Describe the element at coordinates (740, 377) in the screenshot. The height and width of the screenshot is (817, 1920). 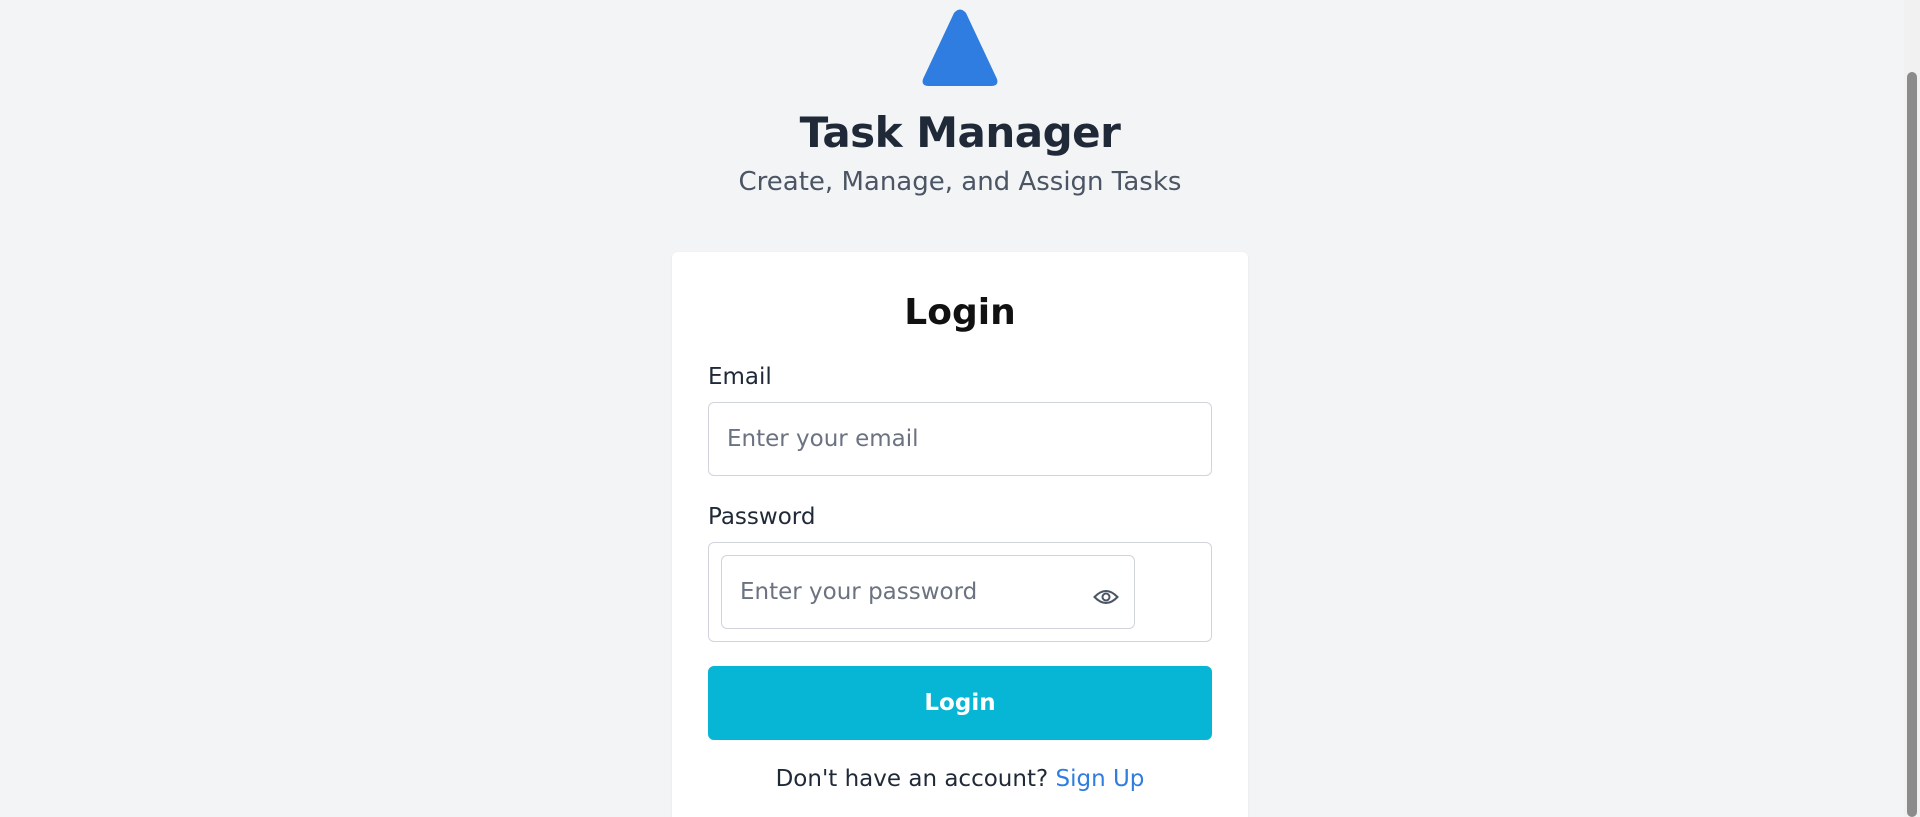
I see `email-label: Email` at that location.